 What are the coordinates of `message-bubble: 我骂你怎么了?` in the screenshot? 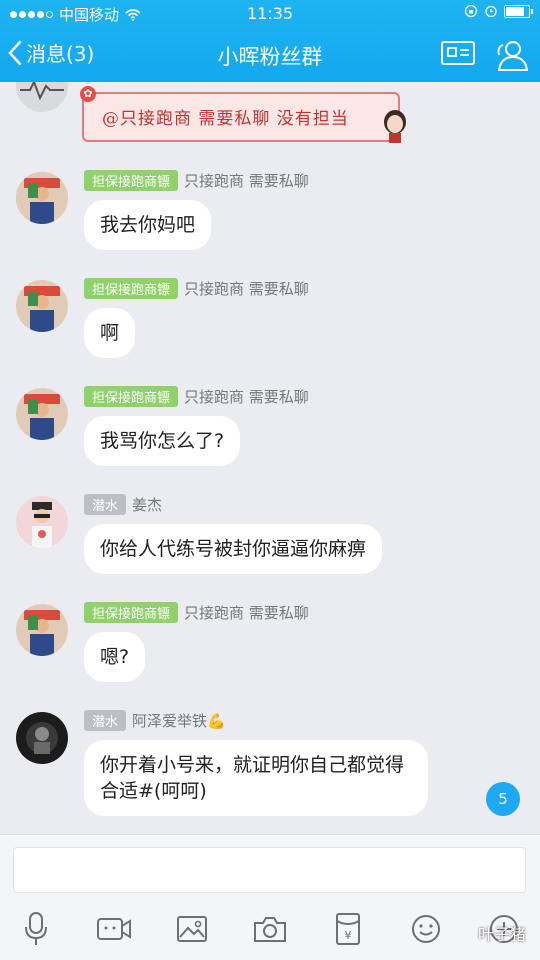 It's located at (162, 441).